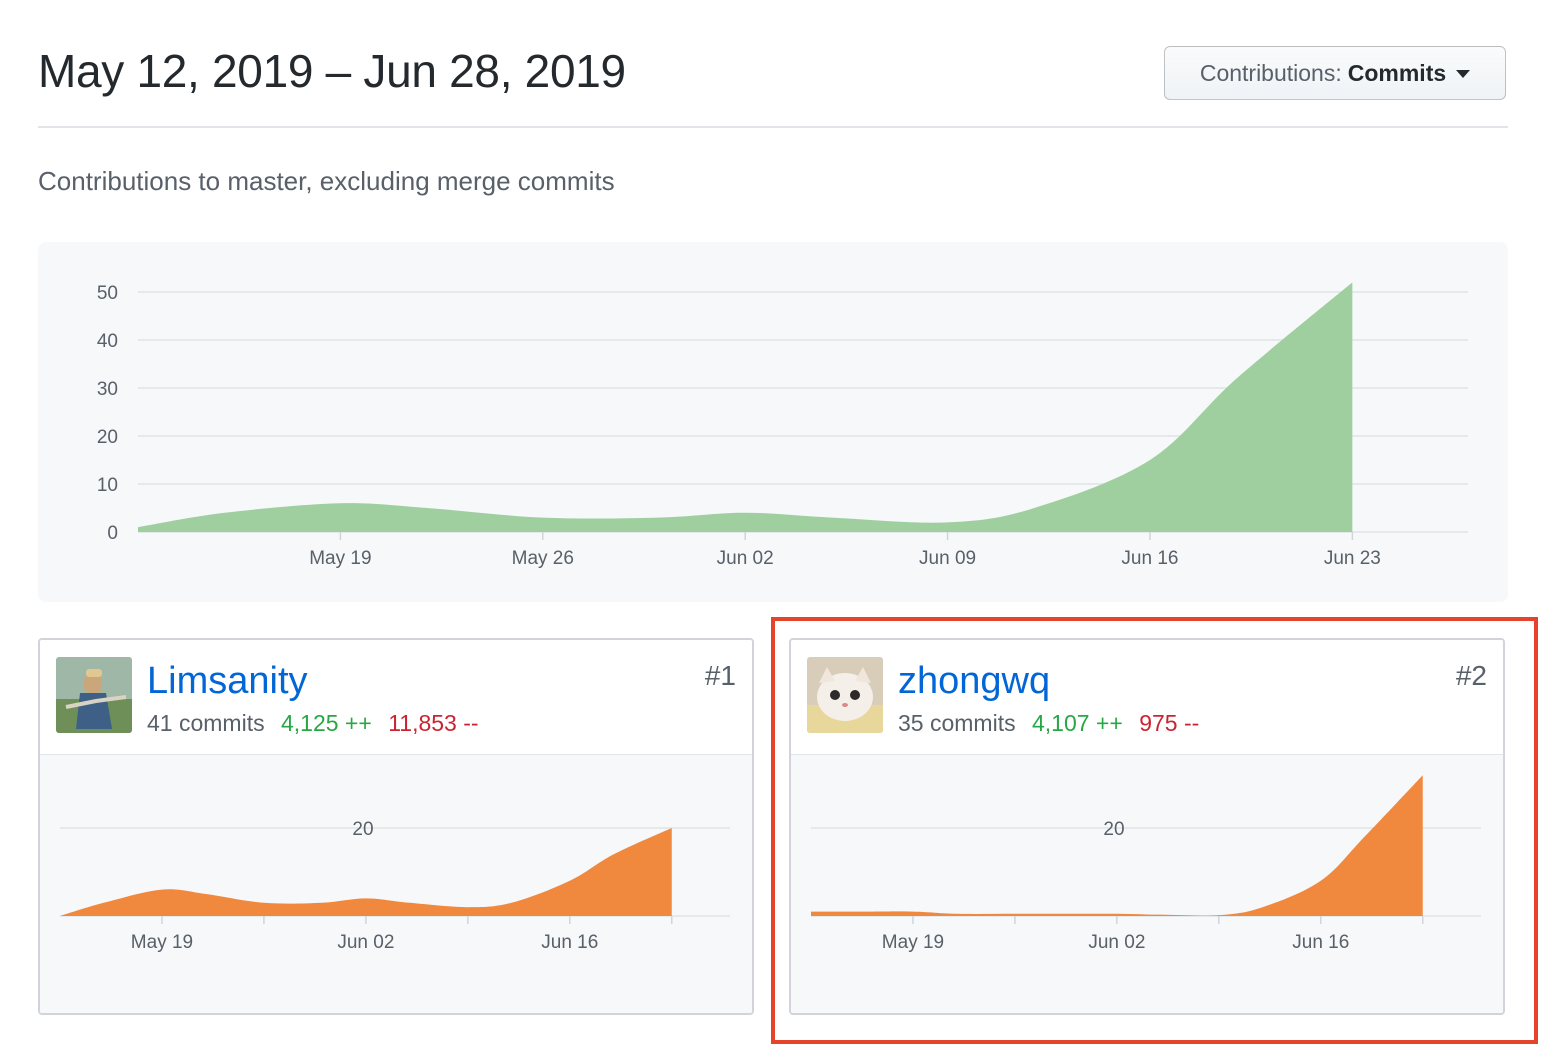 The height and width of the screenshot is (1060, 1564). Describe the element at coordinates (957, 723) in the screenshot. I see `commit-count: 35 commits` at that location.